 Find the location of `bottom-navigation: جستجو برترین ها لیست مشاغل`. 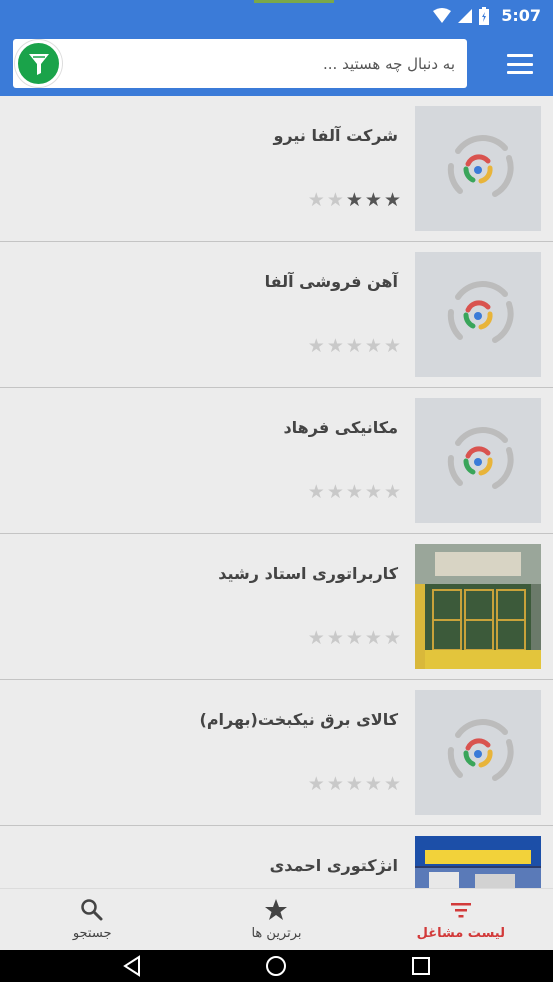

bottom-navigation: جستجو برترین ها لیست مشاغل is located at coordinates (276, 919).